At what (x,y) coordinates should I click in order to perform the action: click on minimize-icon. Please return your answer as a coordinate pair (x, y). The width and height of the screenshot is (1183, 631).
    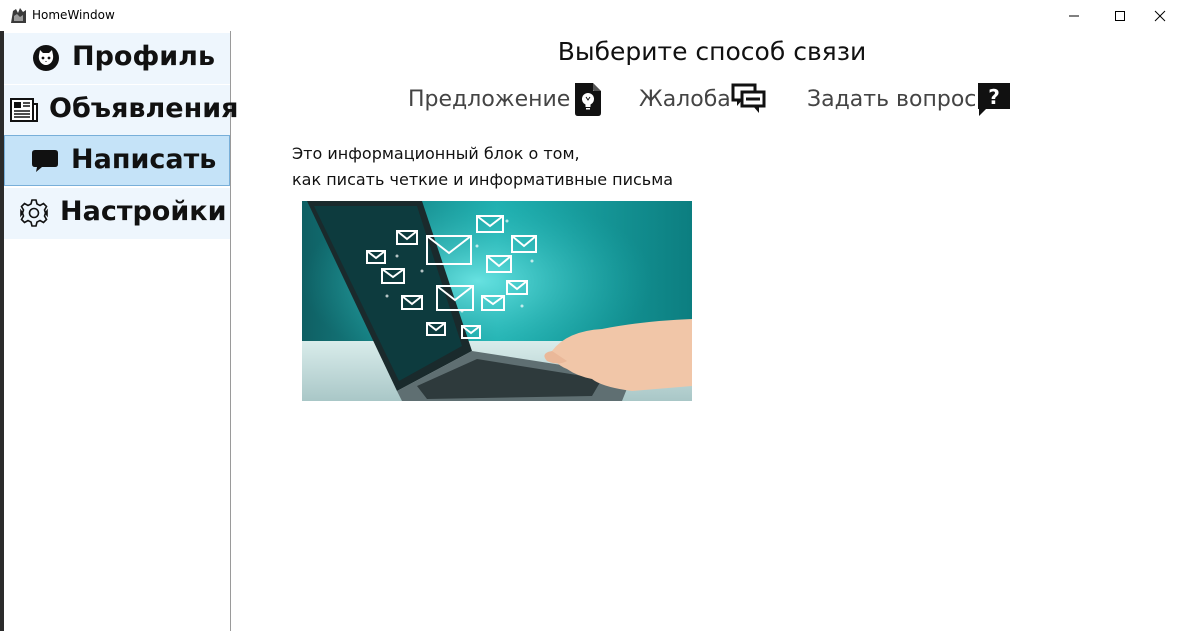
    Looking at the image, I should click on (1074, 15).